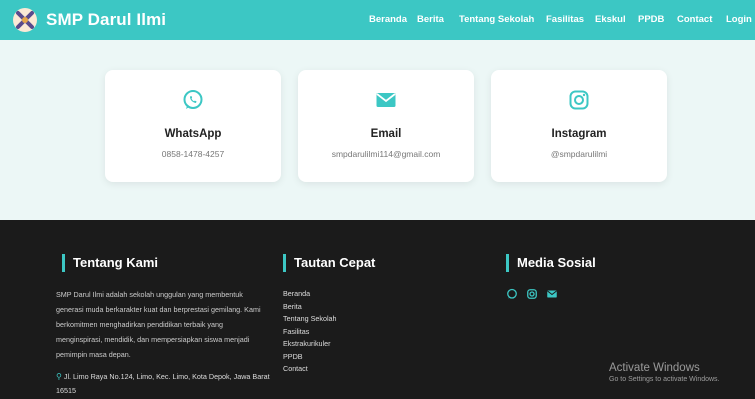  What do you see at coordinates (310, 357) in the screenshot?
I see `footer-link-ppdb: PPDB` at bounding box center [310, 357].